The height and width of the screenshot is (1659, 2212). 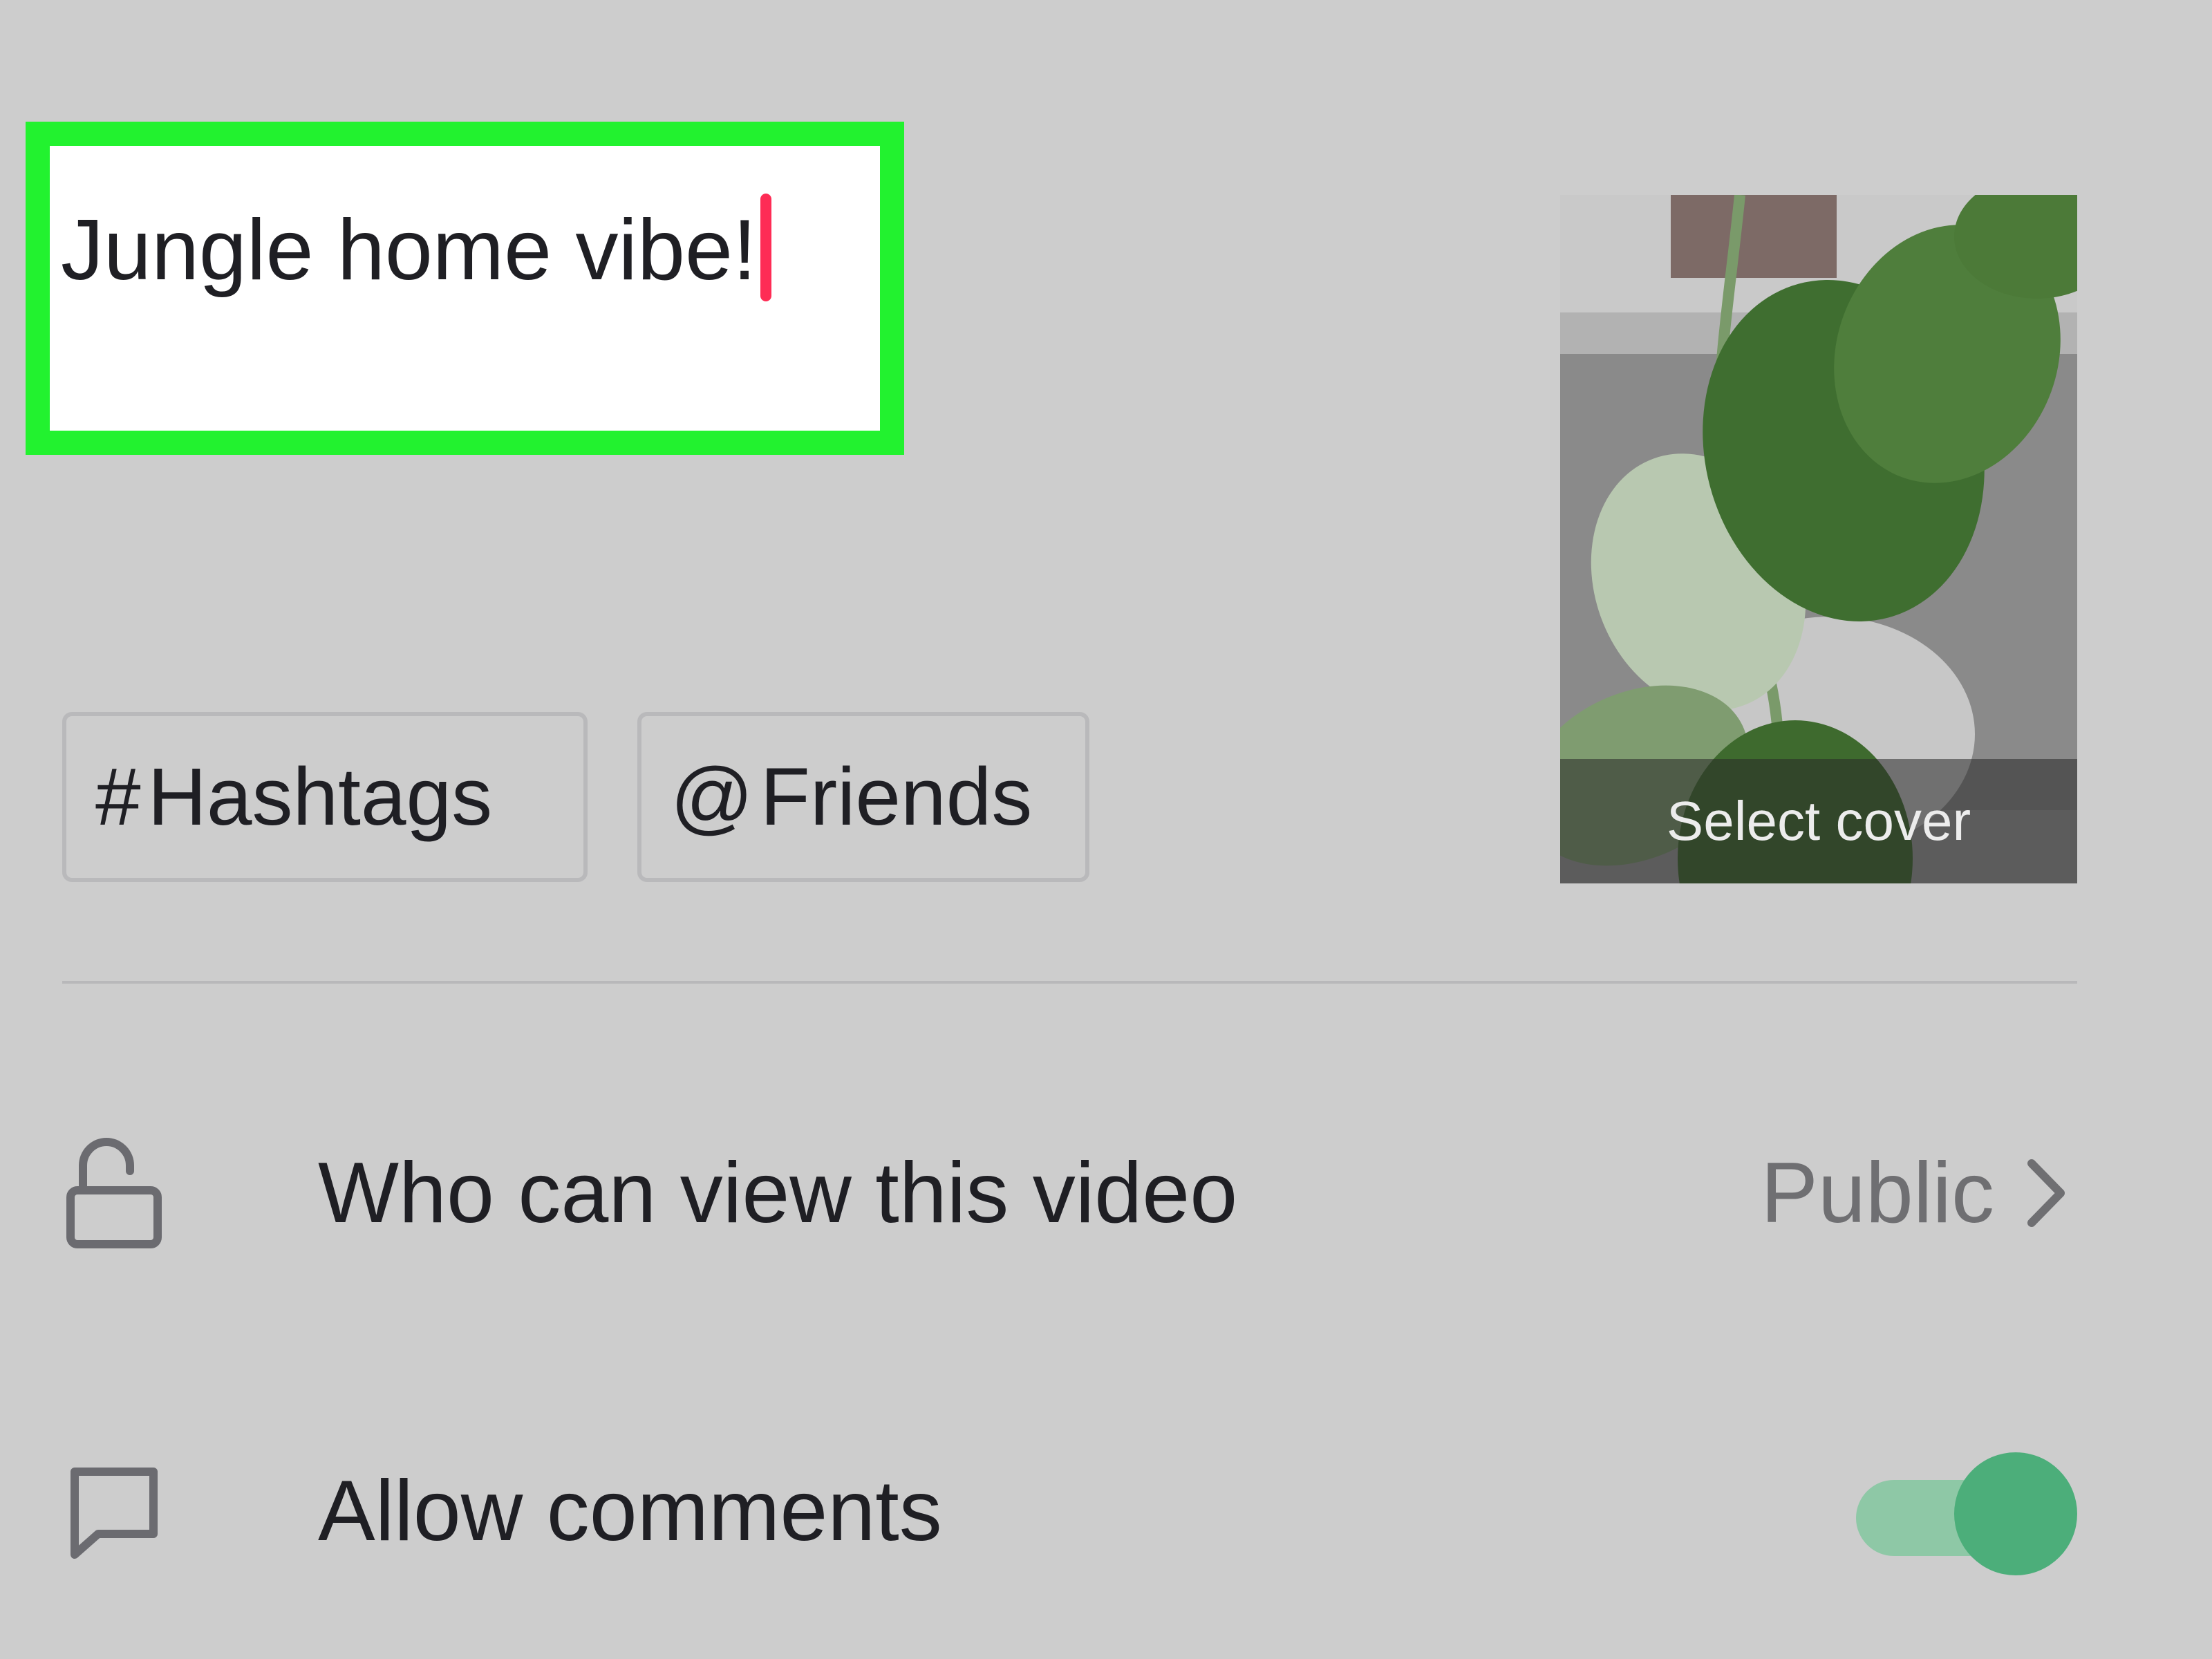 What do you see at coordinates (1818, 539) in the screenshot?
I see `cover-thumbnail: Select cover` at bounding box center [1818, 539].